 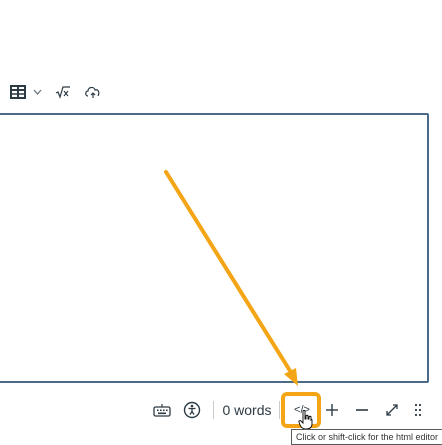 What do you see at coordinates (221, 410) in the screenshot?
I see `editor-statusbar: 0 words </>` at bounding box center [221, 410].